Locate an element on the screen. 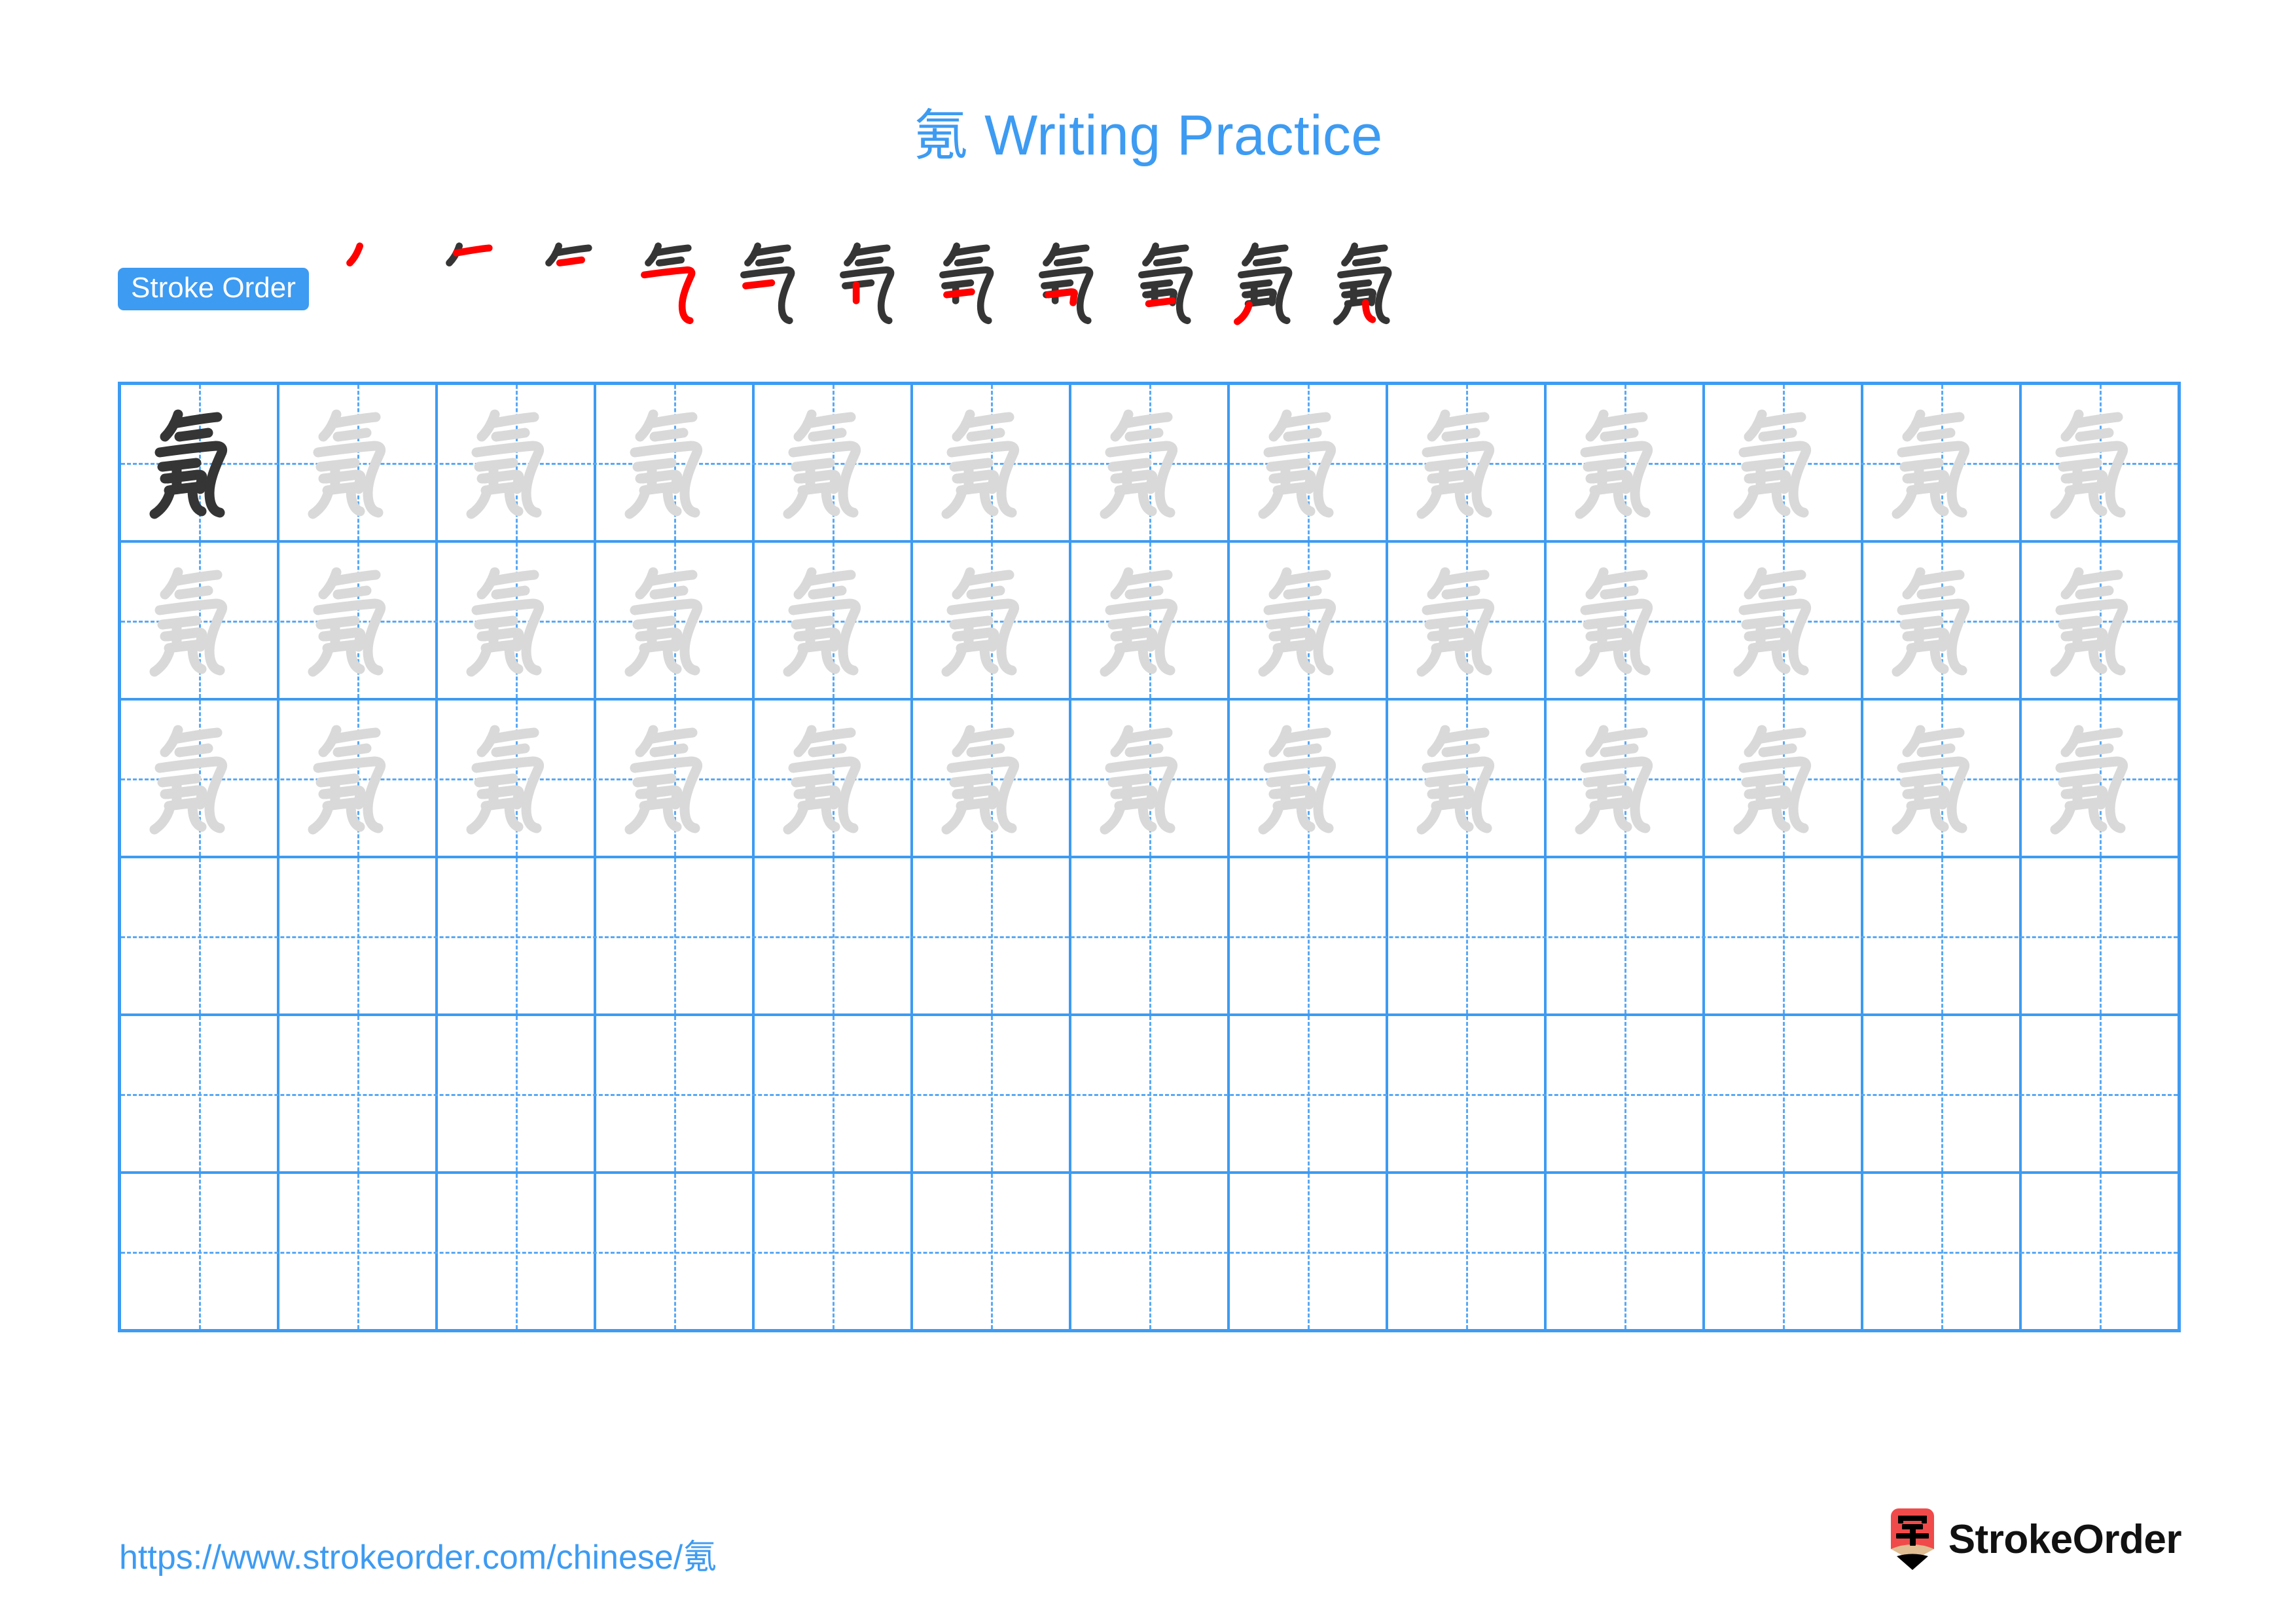 The height and width of the screenshot is (1623, 2296). source-url: https://www.strokeorder.com/chinese/氪 is located at coordinates (418, 1553).